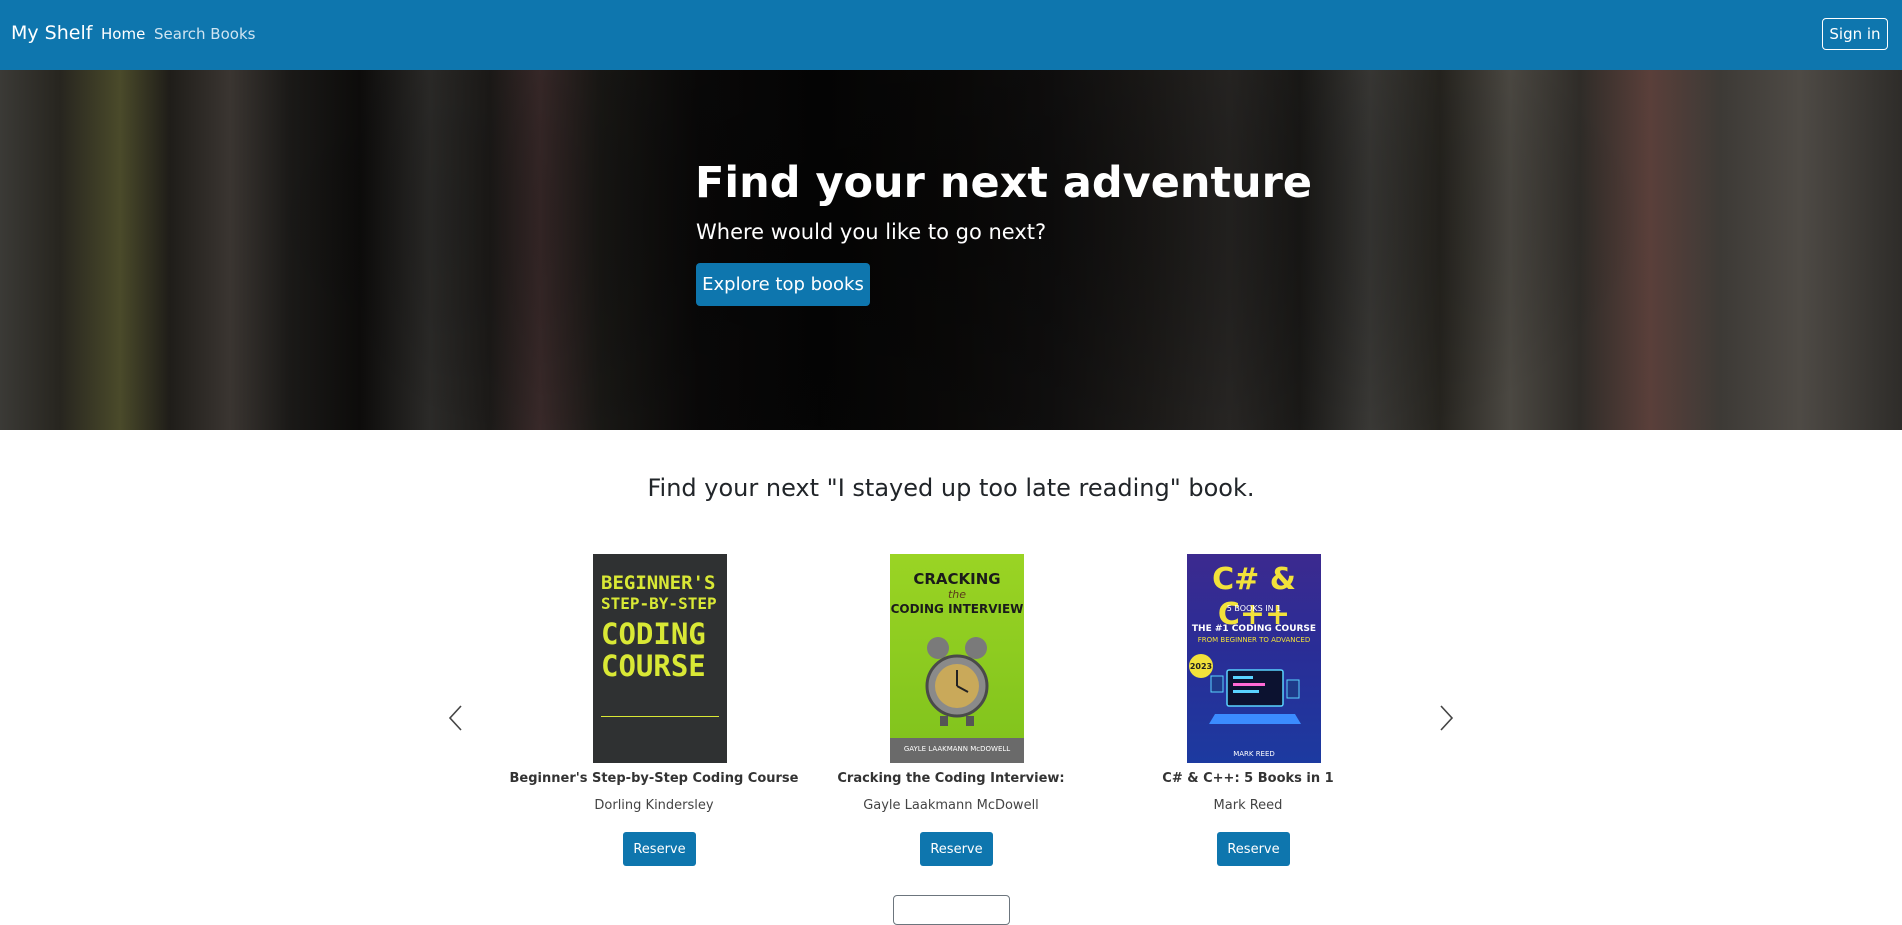 The width and height of the screenshot is (1902, 925). What do you see at coordinates (1254, 629) in the screenshot?
I see `cover-title-line: THE #1 CODING COURSE` at bounding box center [1254, 629].